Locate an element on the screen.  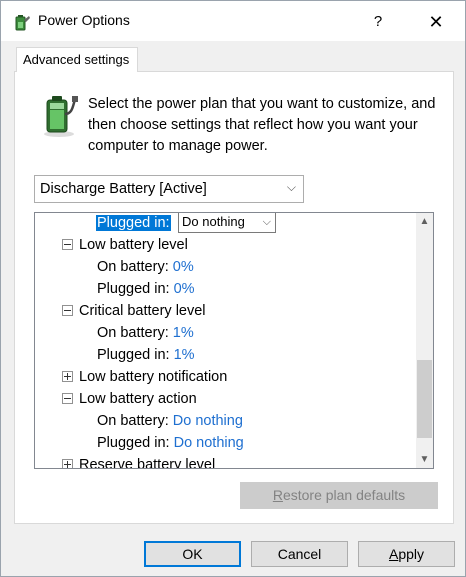
tree-setting-row: Plugged in: 0% is located at coordinates (146, 289).